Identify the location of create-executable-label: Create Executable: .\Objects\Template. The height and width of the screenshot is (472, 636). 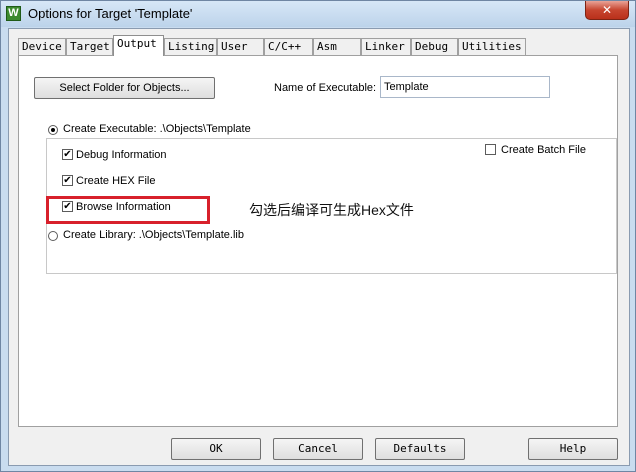
(157, 129).